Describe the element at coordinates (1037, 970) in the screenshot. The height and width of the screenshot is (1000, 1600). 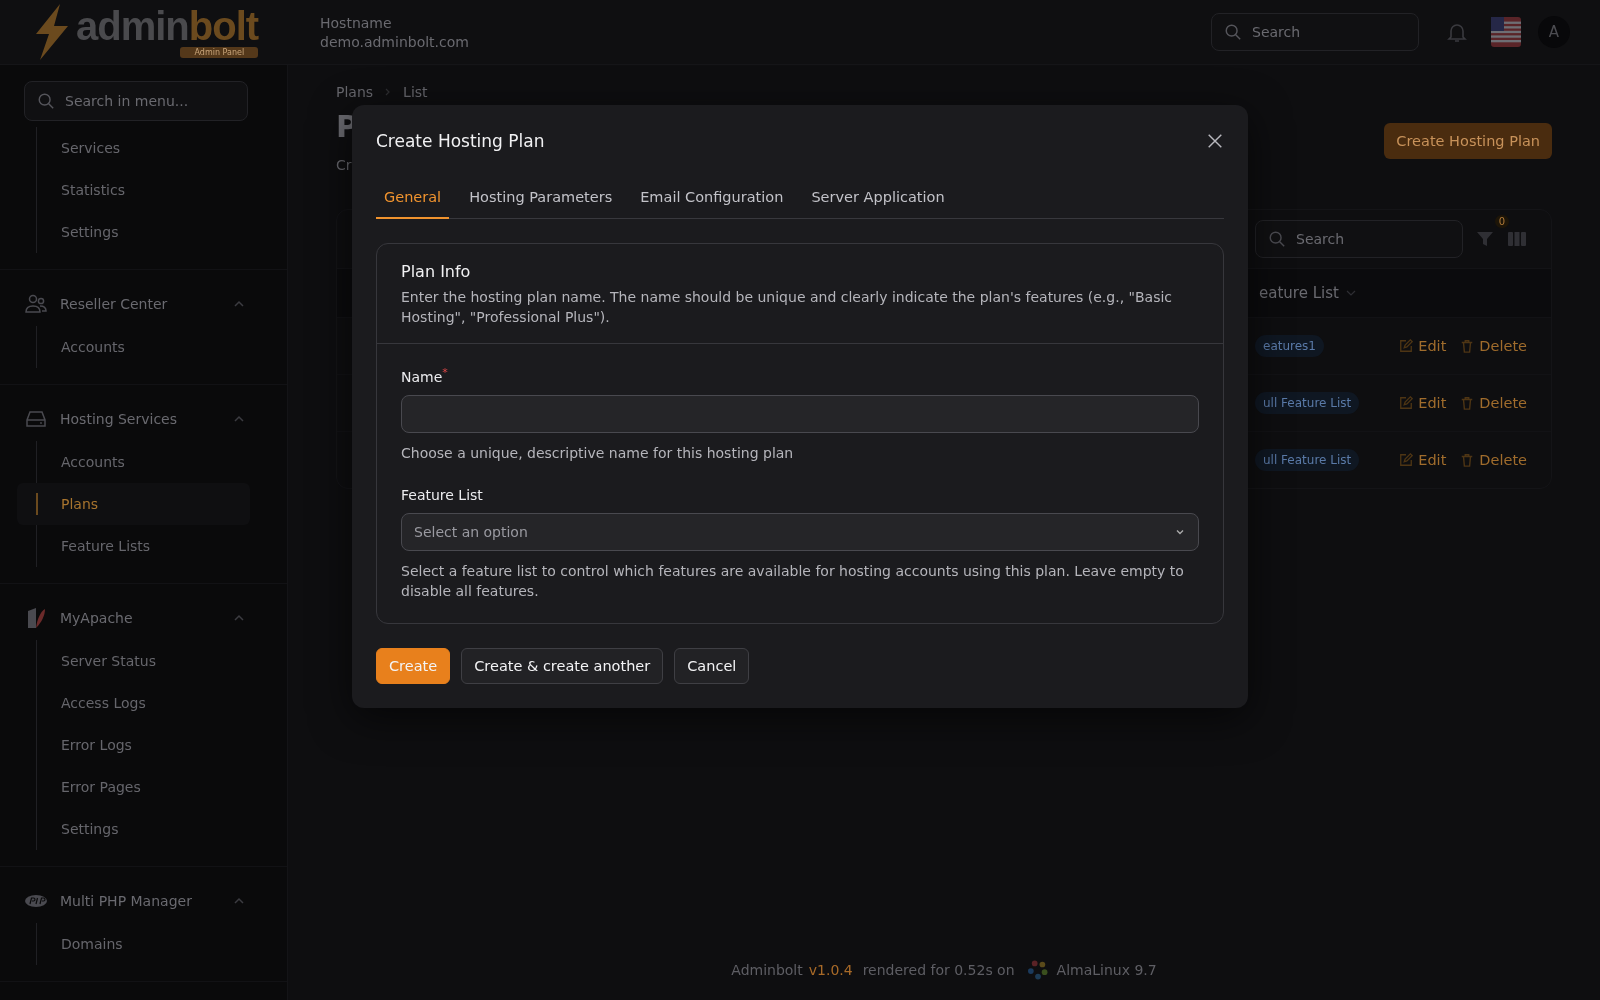
I see `flower-logo-icon` at that location.